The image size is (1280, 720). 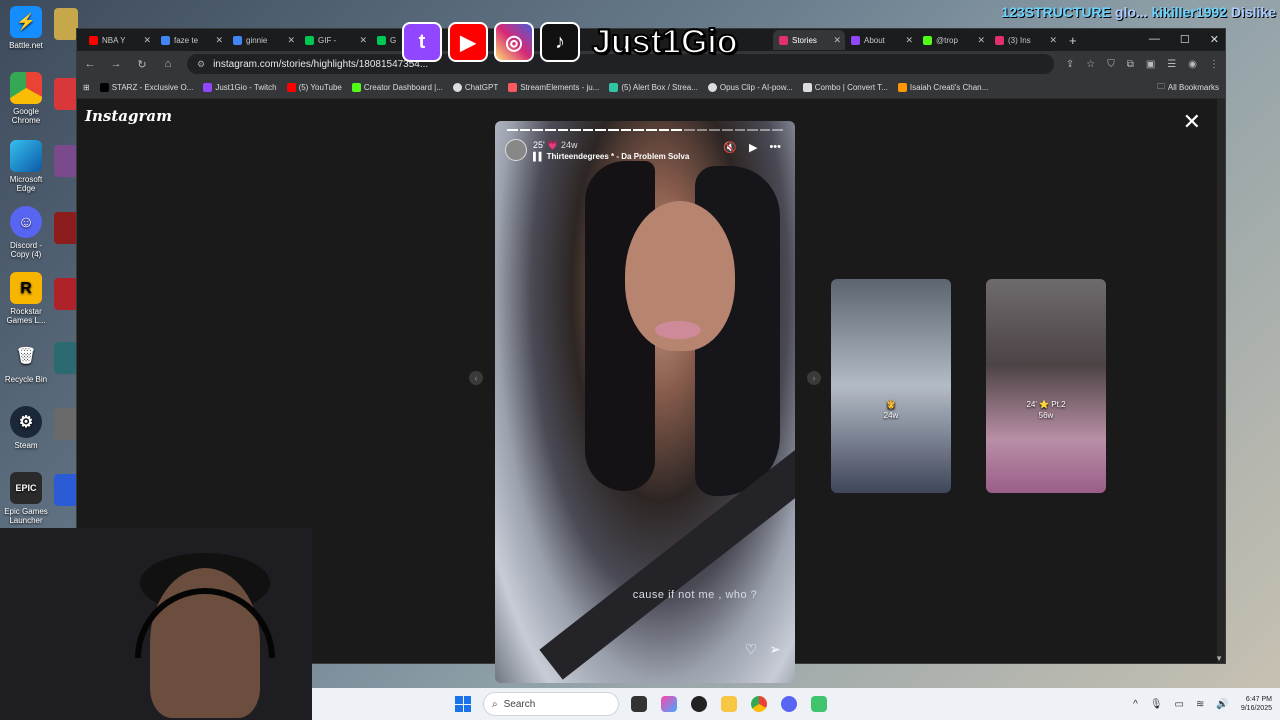 I want to click on taskbar-search: ⌕ Search, so click(x=551, y=704).